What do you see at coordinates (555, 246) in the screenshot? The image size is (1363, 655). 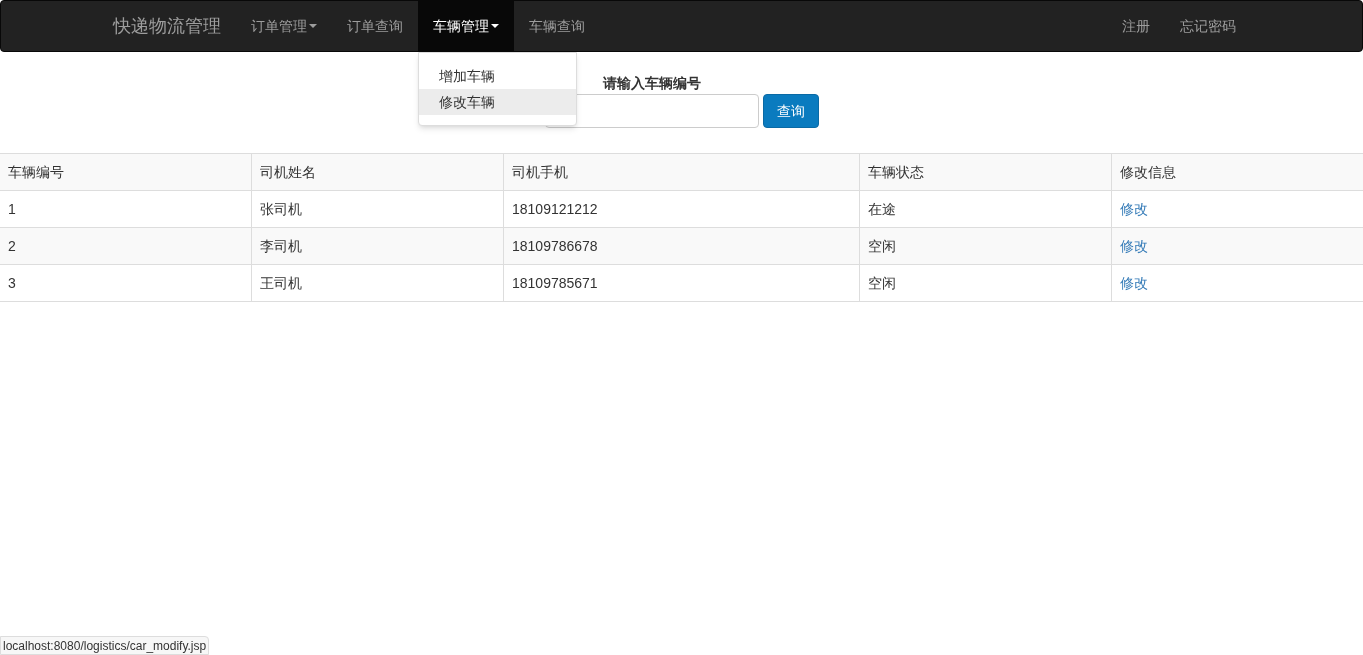 I see `table-cell-text: 18109786678` at bounding box center [555, 246].